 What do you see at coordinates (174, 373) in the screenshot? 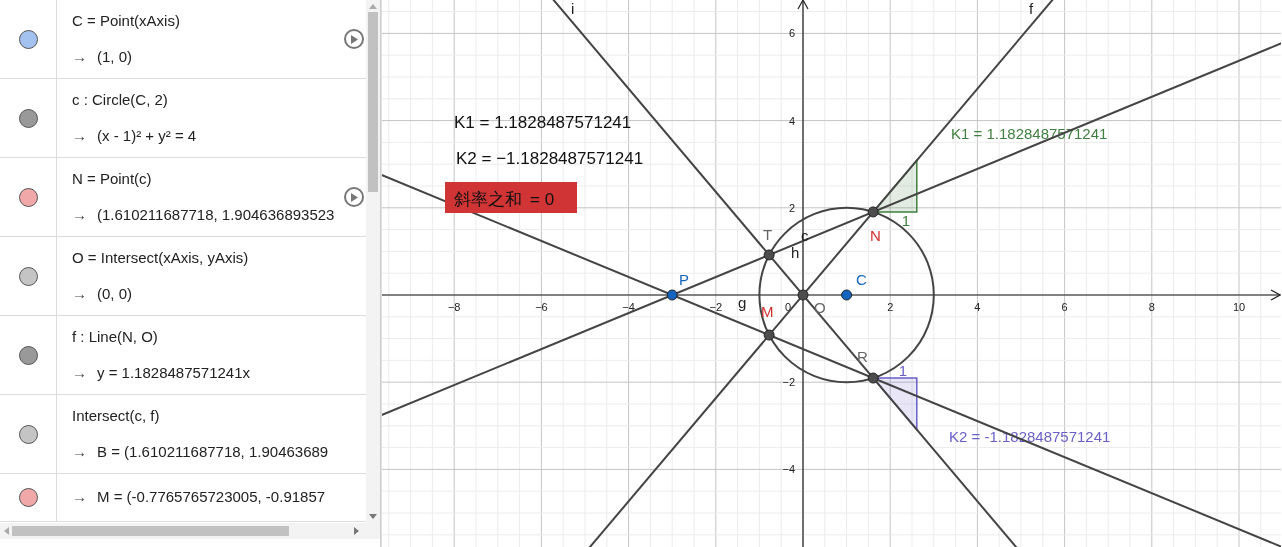
I see `value-text: y = 1.1828487571241x` at bounding box center [174, 373].